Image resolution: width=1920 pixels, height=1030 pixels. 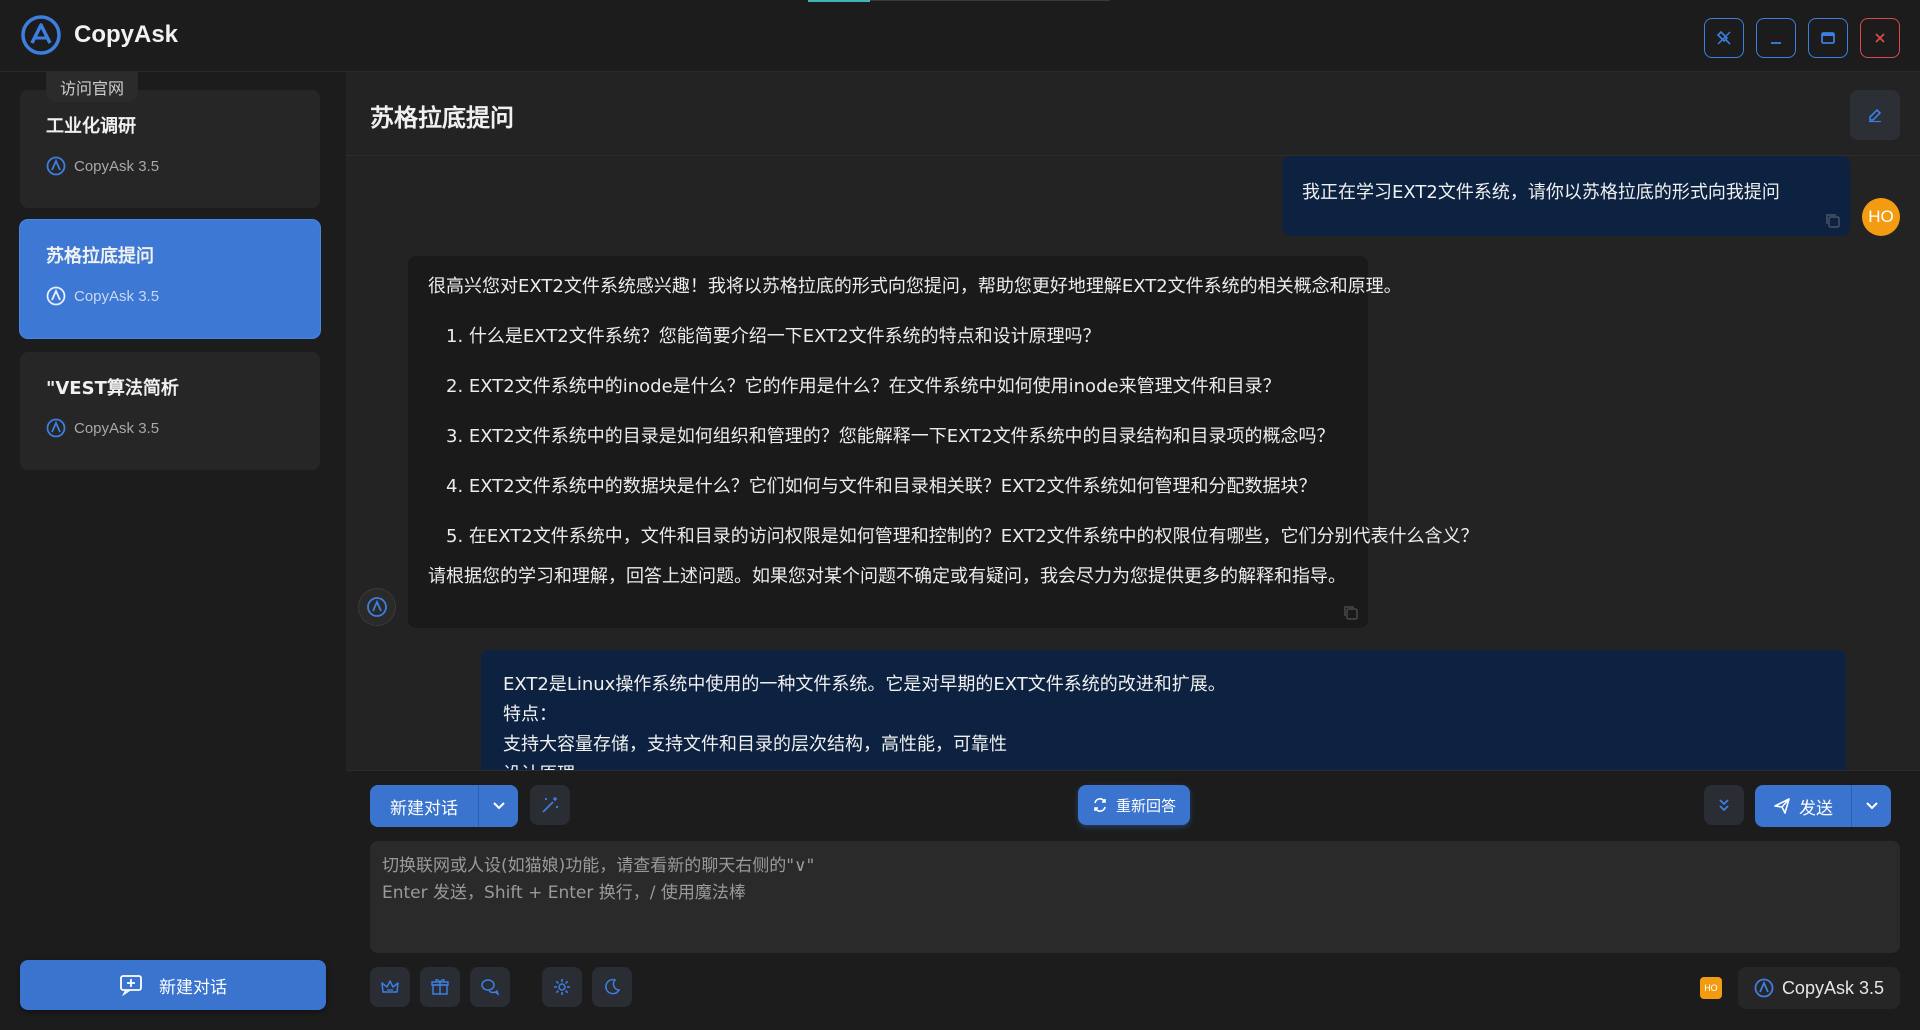 I want to click on gift-icon, so click(x=440, y=987).